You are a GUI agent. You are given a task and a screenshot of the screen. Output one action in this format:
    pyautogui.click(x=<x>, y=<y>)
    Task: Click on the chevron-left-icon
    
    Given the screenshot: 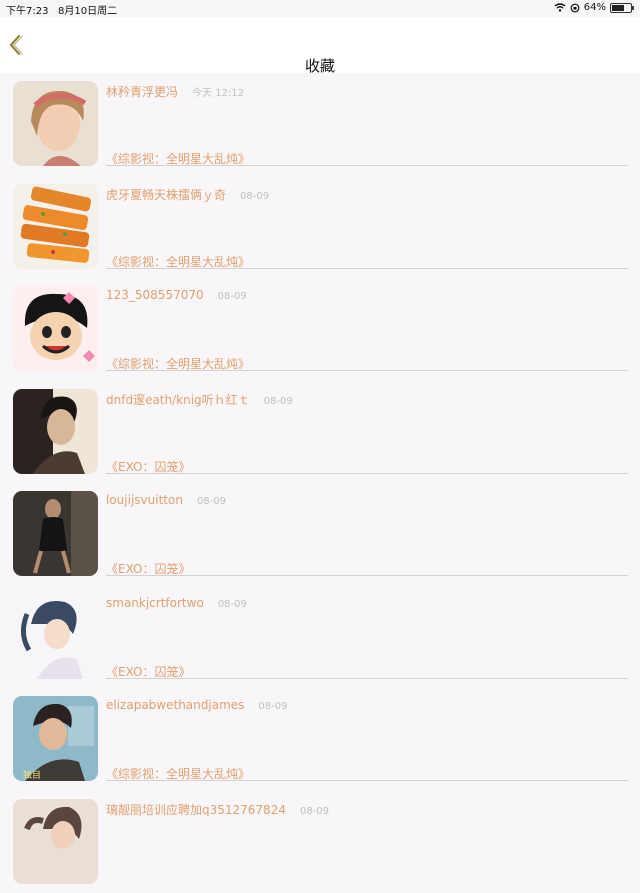 What is the action you would take?
    pyautogui.click(x=17, y=45)
    